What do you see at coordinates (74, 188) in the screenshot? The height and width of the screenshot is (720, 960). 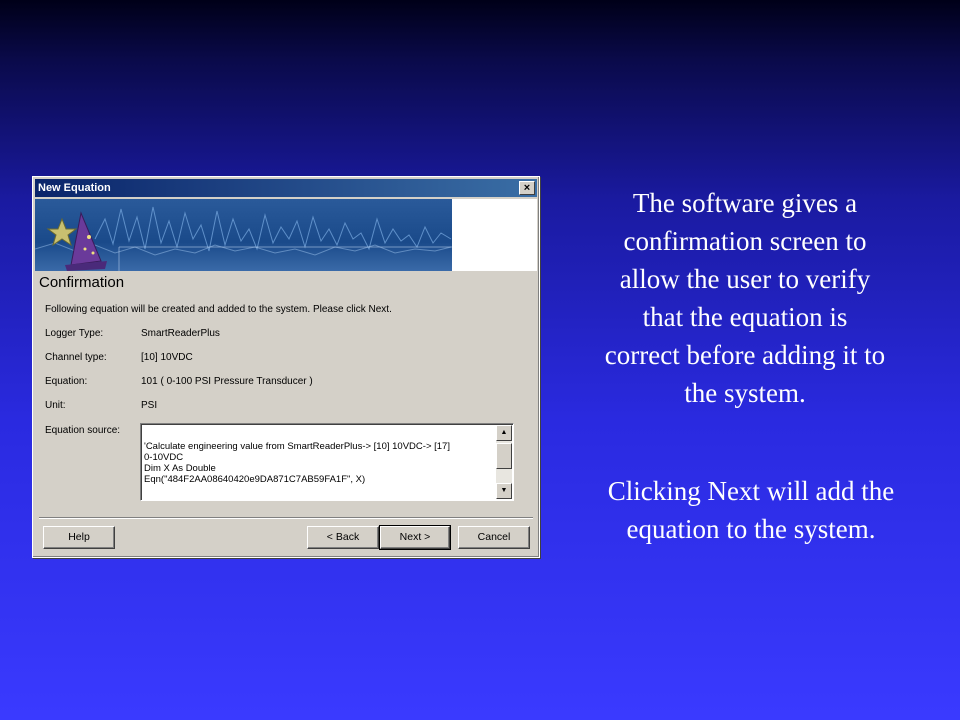 I see `dialog-title: New Equation` at bounding box center [74, 188].